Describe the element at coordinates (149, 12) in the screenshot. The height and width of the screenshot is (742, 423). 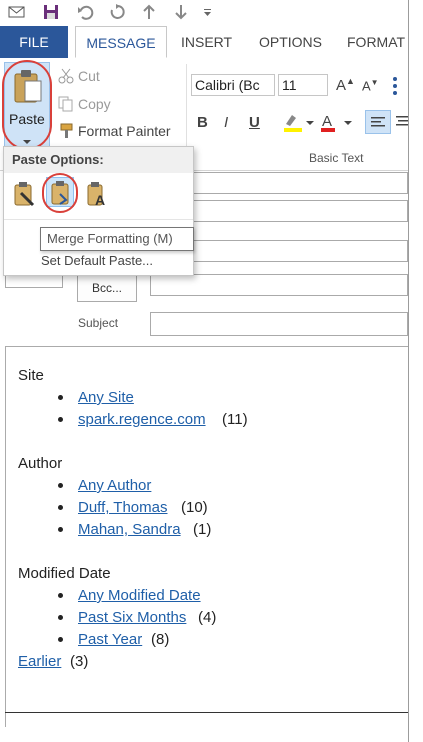
I see `up-arrow-icon` at that location.